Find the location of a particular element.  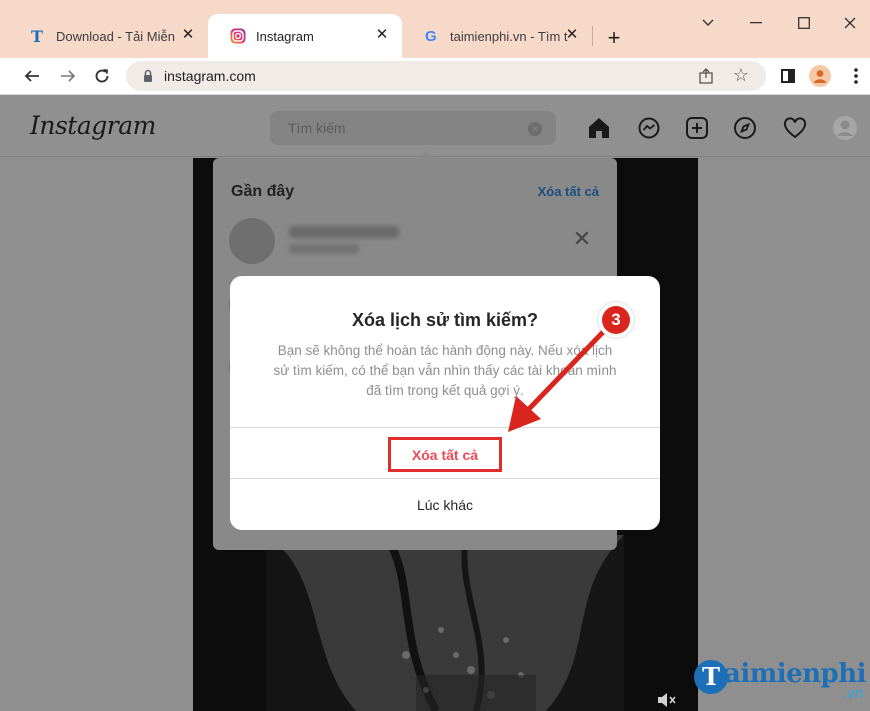

home-icon is located at coordinates (599, 128).